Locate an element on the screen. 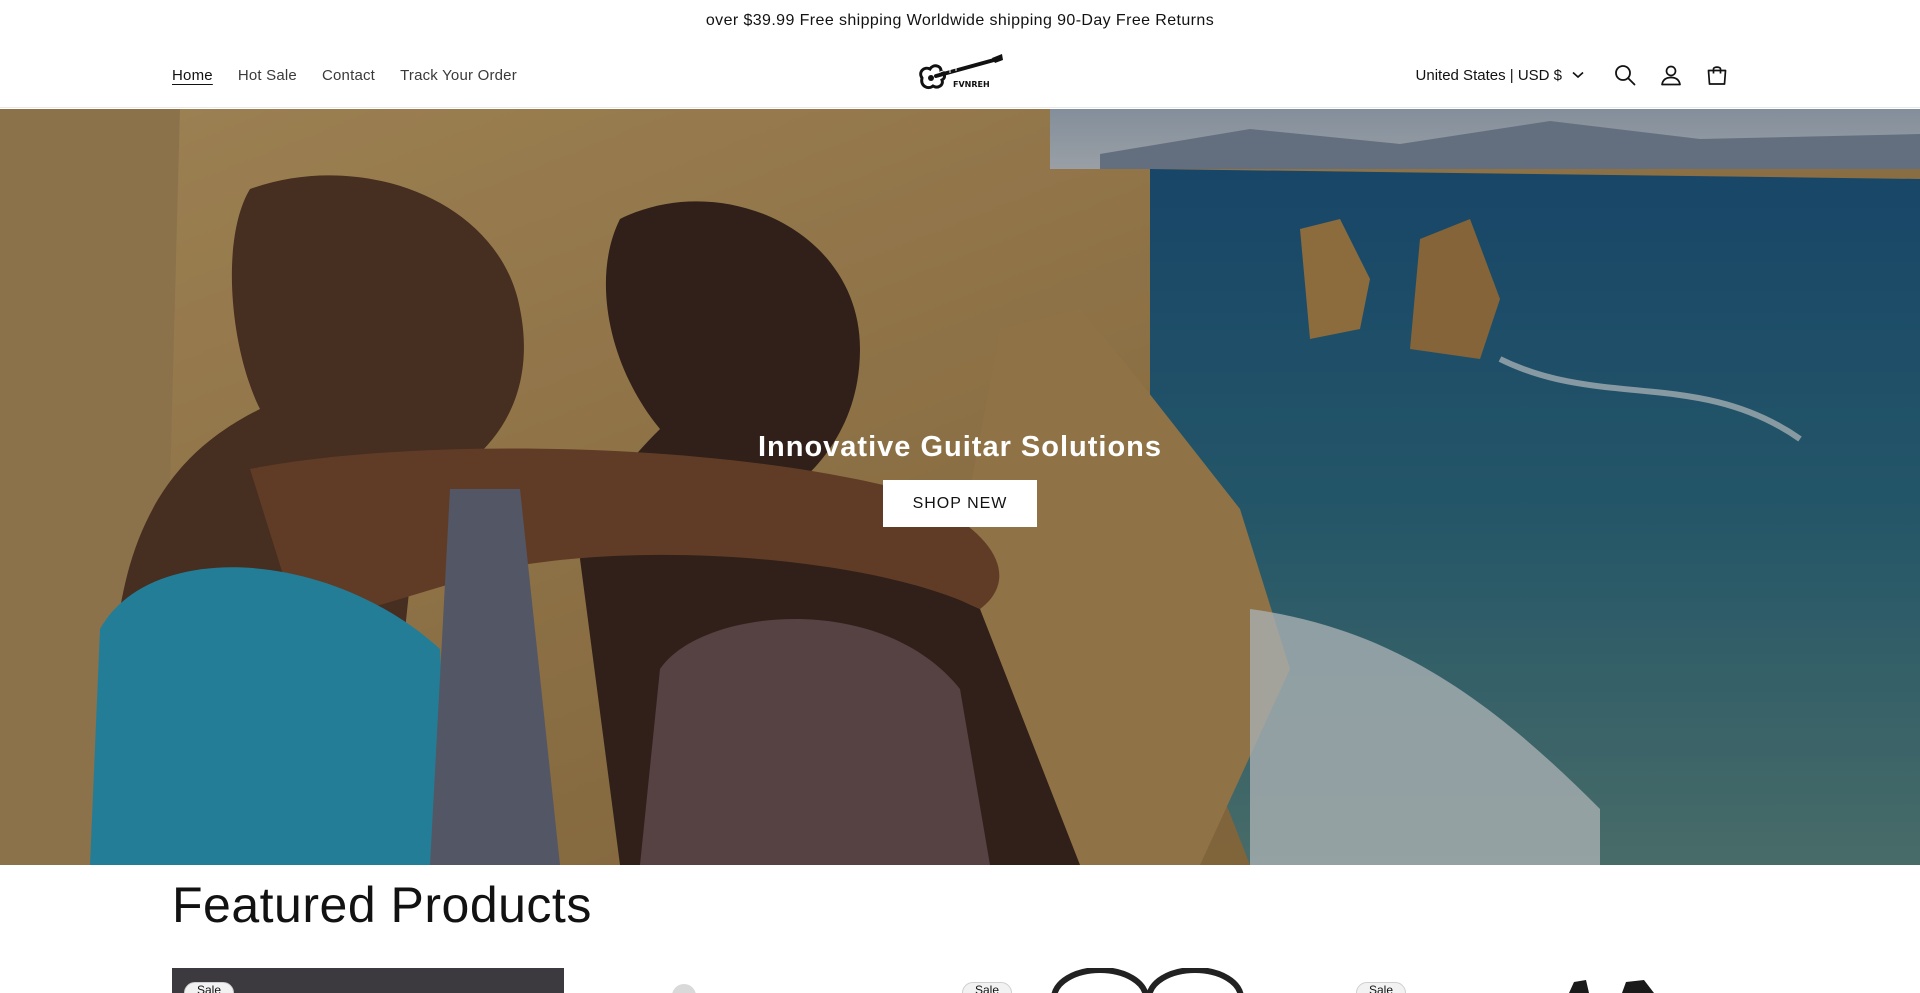  account-button is located at coordinates (1671, 75).